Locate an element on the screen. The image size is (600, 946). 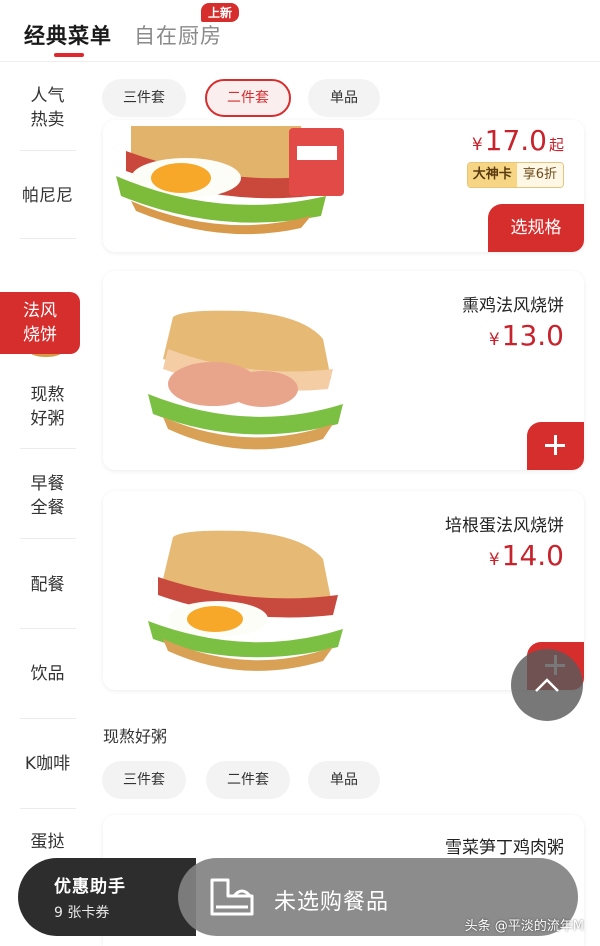
product-price: ¥14.0 is located at coordinates (526, 555).